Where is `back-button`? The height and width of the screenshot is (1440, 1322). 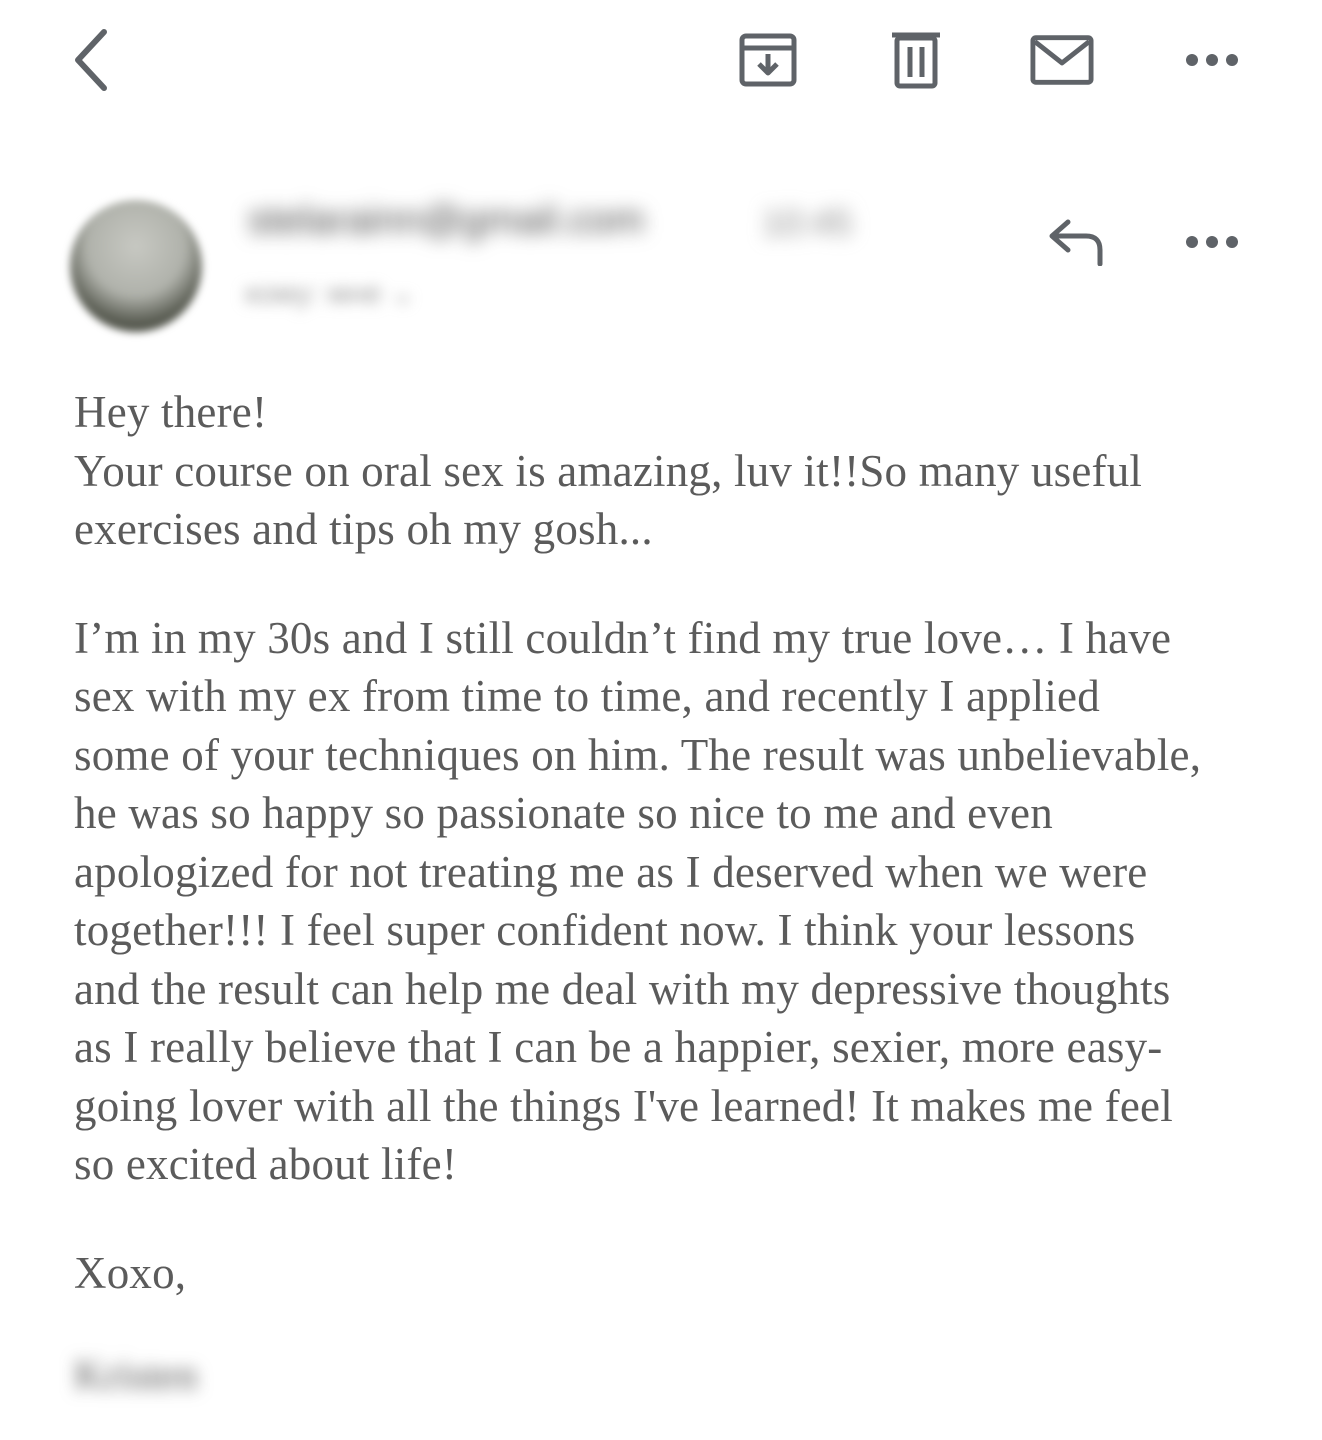 back-button is located at coordinates (92, 60).